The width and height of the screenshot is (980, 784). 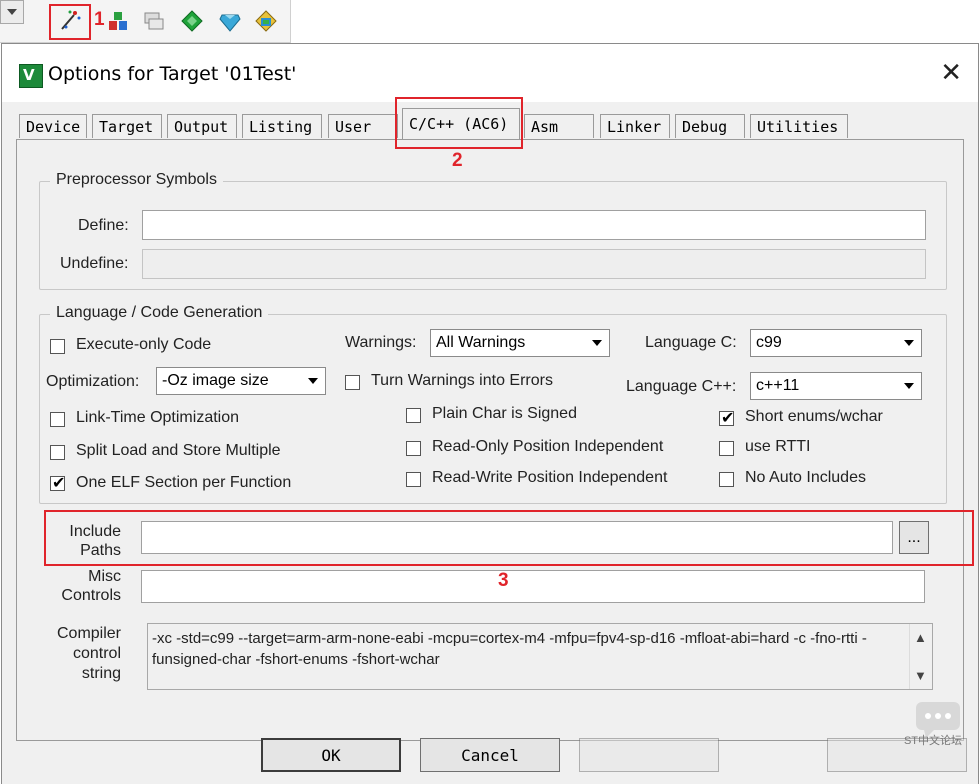 What do you see at coordinates (331, 755) in the screenshot?
I see `ok-button: OK` at bounding box center [331, 755].